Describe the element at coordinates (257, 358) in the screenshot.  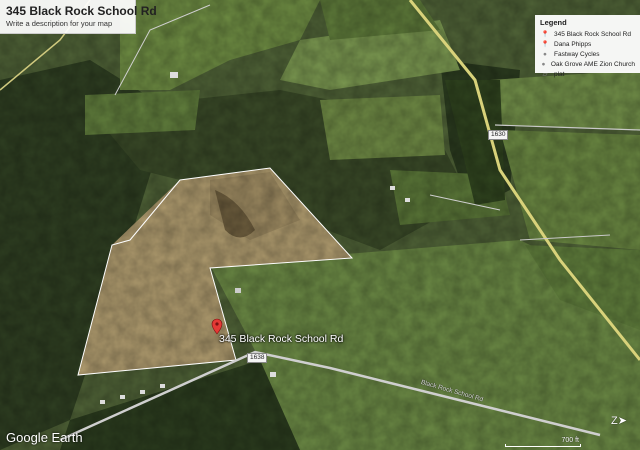
I see `road-shield: 1638` at that location.